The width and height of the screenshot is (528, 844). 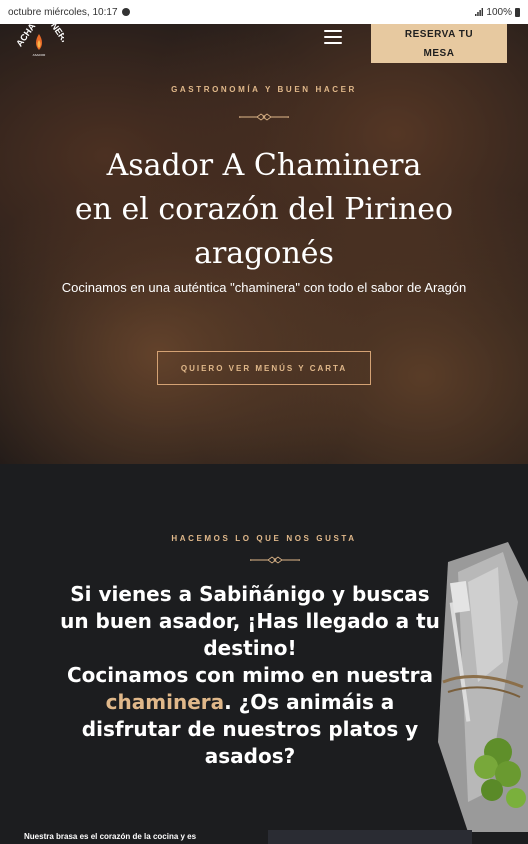 I want to click on hamburger-menu-icon, so click(x=333, y=37).